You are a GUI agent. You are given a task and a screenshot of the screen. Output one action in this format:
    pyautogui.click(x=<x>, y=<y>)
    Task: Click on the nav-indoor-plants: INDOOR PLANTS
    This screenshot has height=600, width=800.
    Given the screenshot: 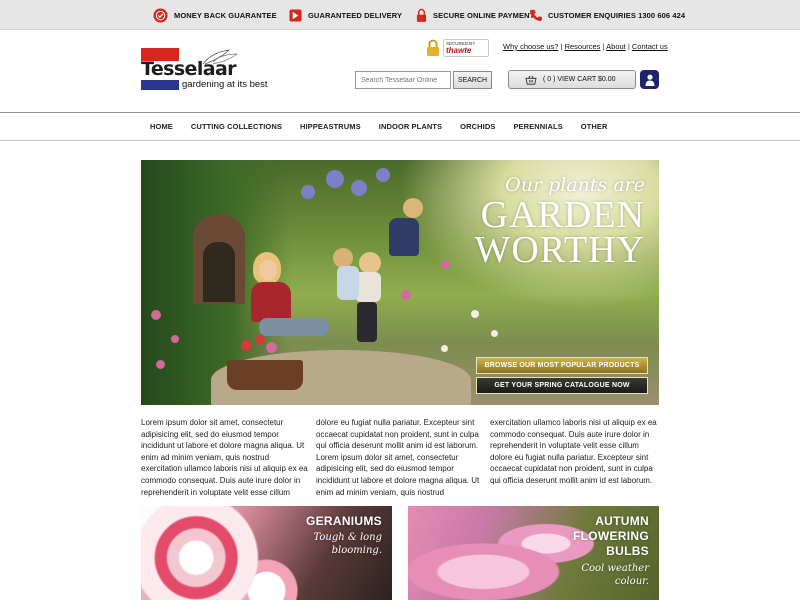 What is the action you would take?
    pyautogui.click(x=410, y=126)
    